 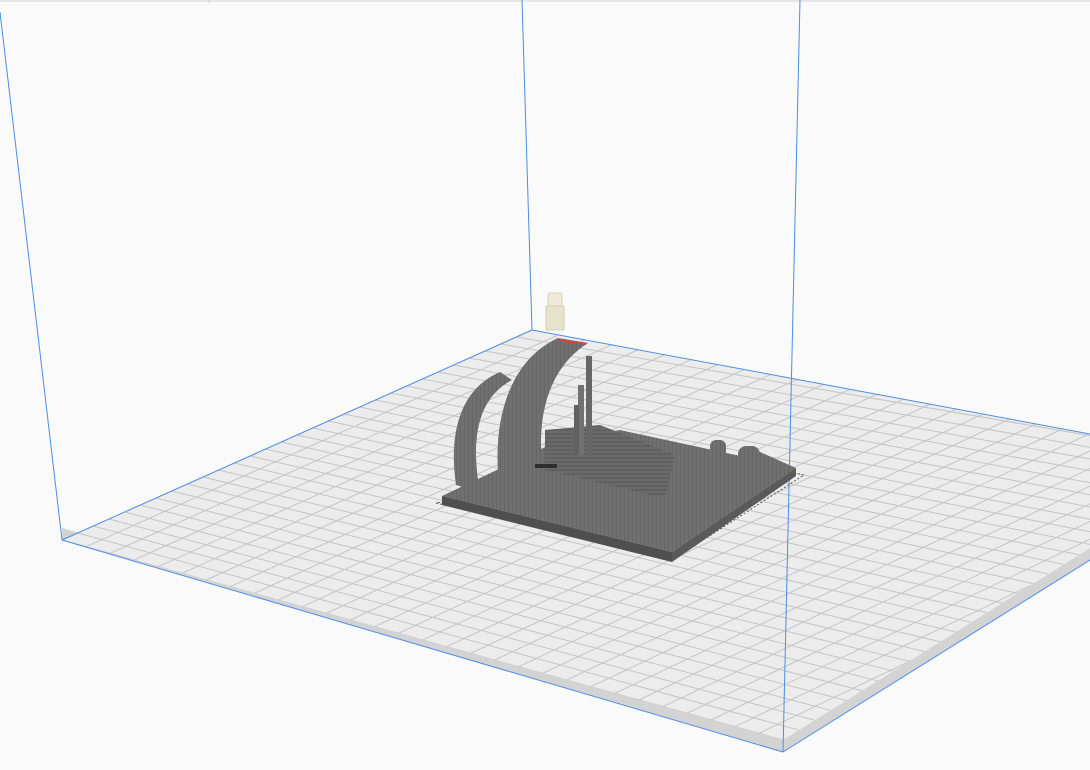 I want to click on support-body, so click(x=555, y=318).